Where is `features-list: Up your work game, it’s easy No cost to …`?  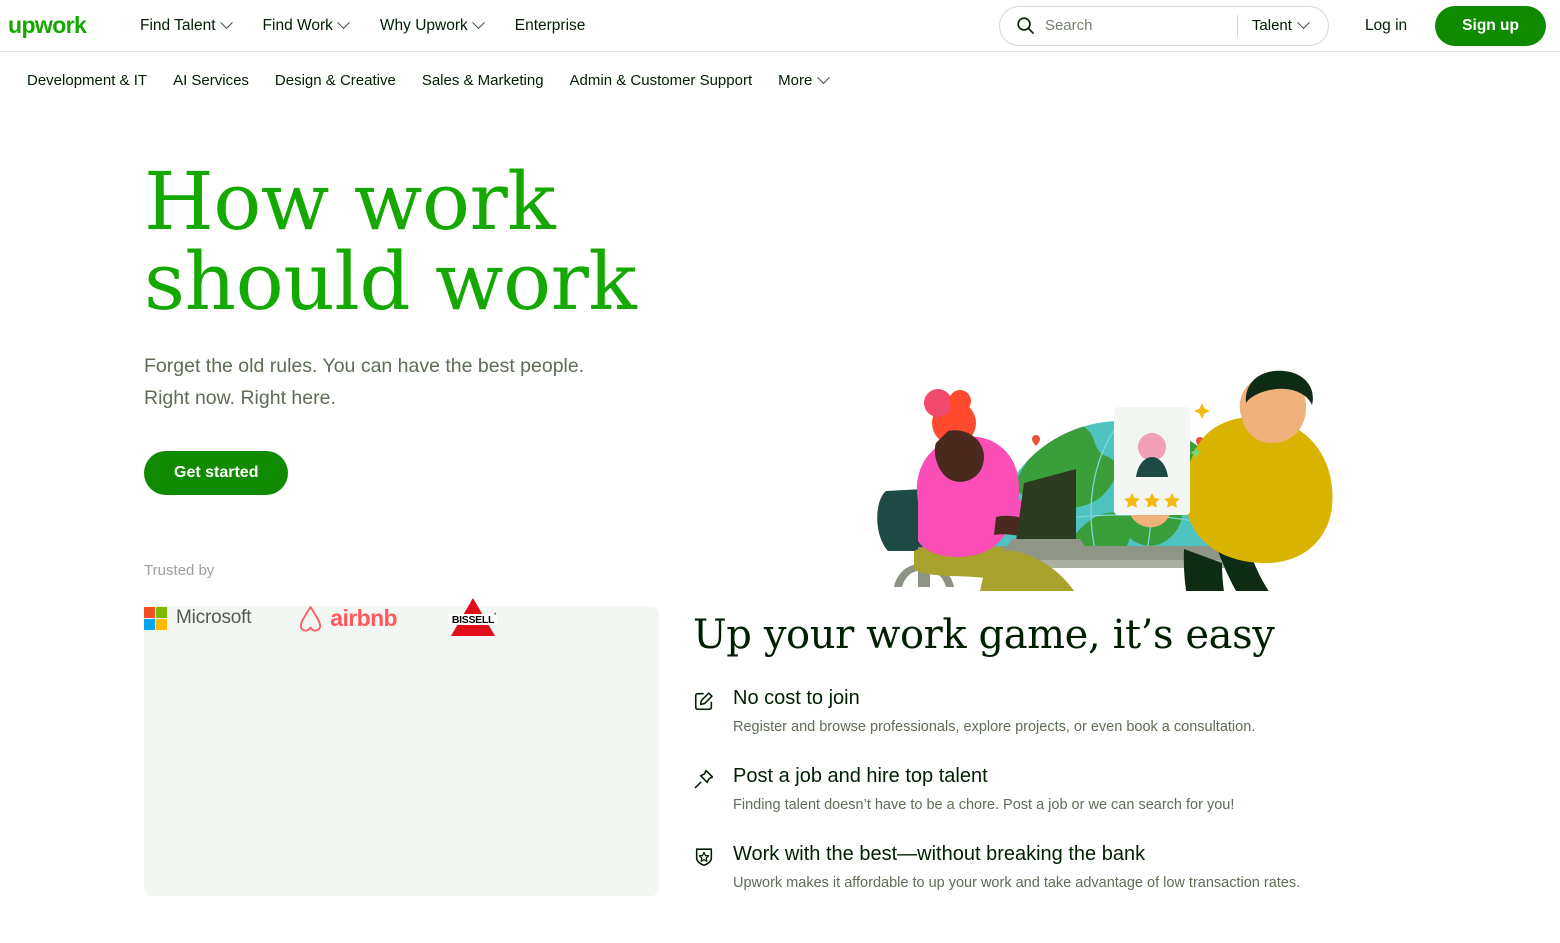
features-list: Up your work game, it’s easy No cost to … is located at coordinates (1003, 763).